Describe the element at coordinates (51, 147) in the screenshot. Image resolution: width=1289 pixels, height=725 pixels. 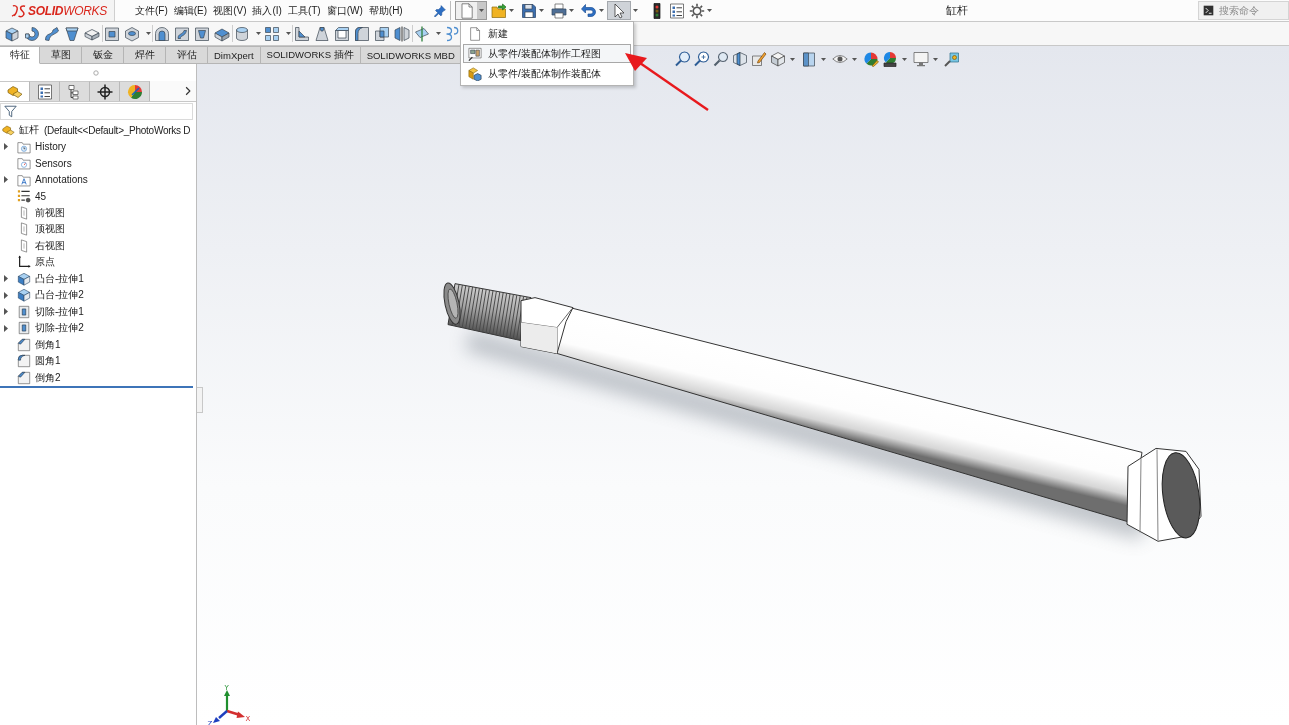
I see `tree-item: History` at that location.